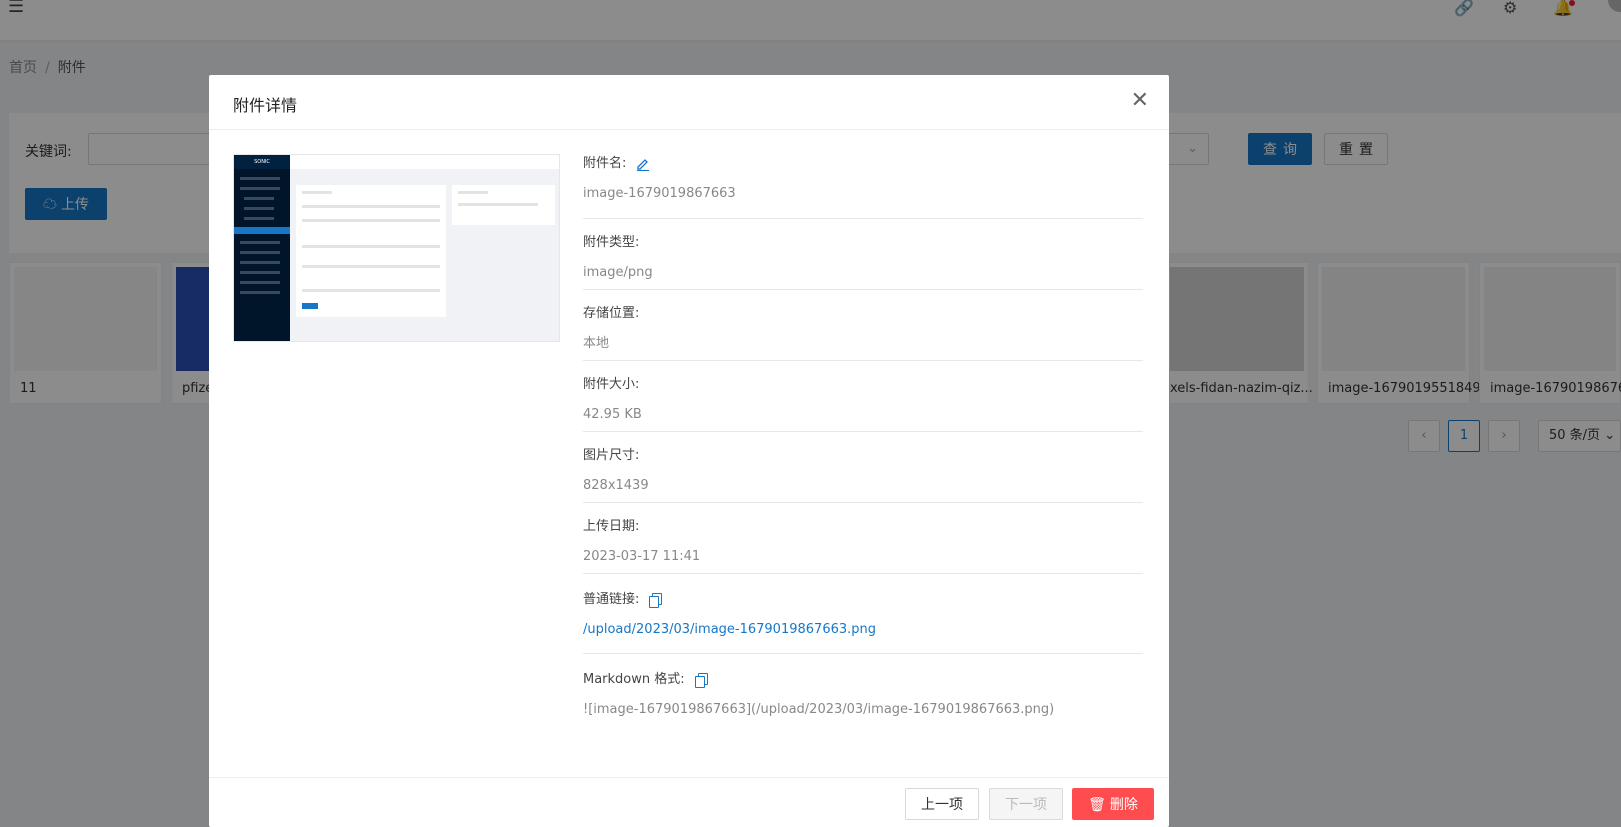 The image size is (1621, 827). I want to click on field-label: 存储位置:, so click(611, 313).